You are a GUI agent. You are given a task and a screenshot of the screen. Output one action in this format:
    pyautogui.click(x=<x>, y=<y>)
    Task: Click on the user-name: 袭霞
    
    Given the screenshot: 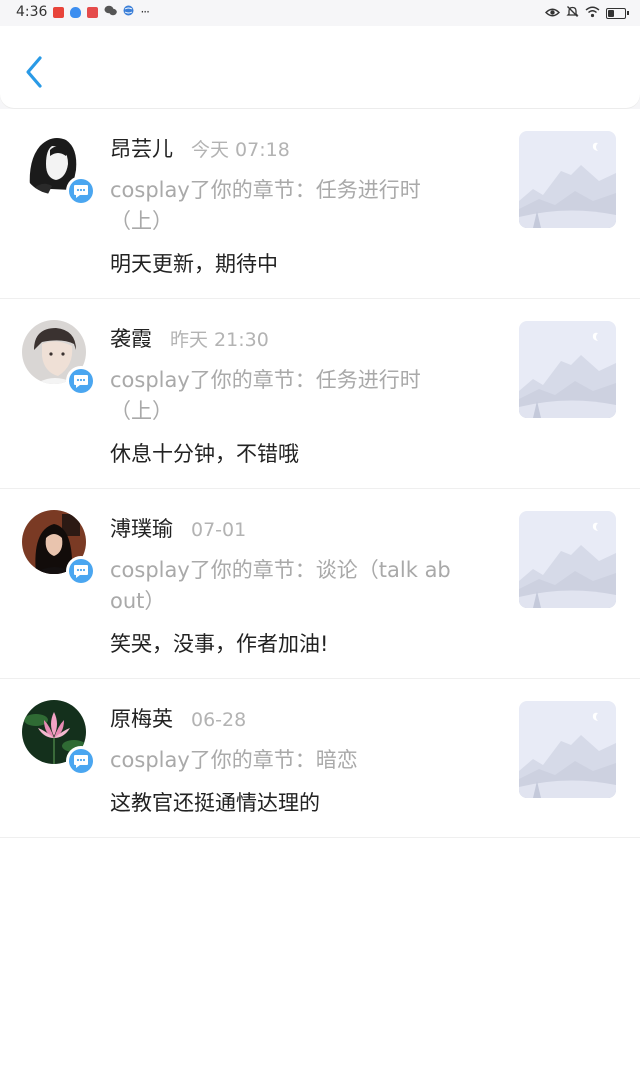 What is the action you would take?
    pyautogui.click(x=131, y=338)
    